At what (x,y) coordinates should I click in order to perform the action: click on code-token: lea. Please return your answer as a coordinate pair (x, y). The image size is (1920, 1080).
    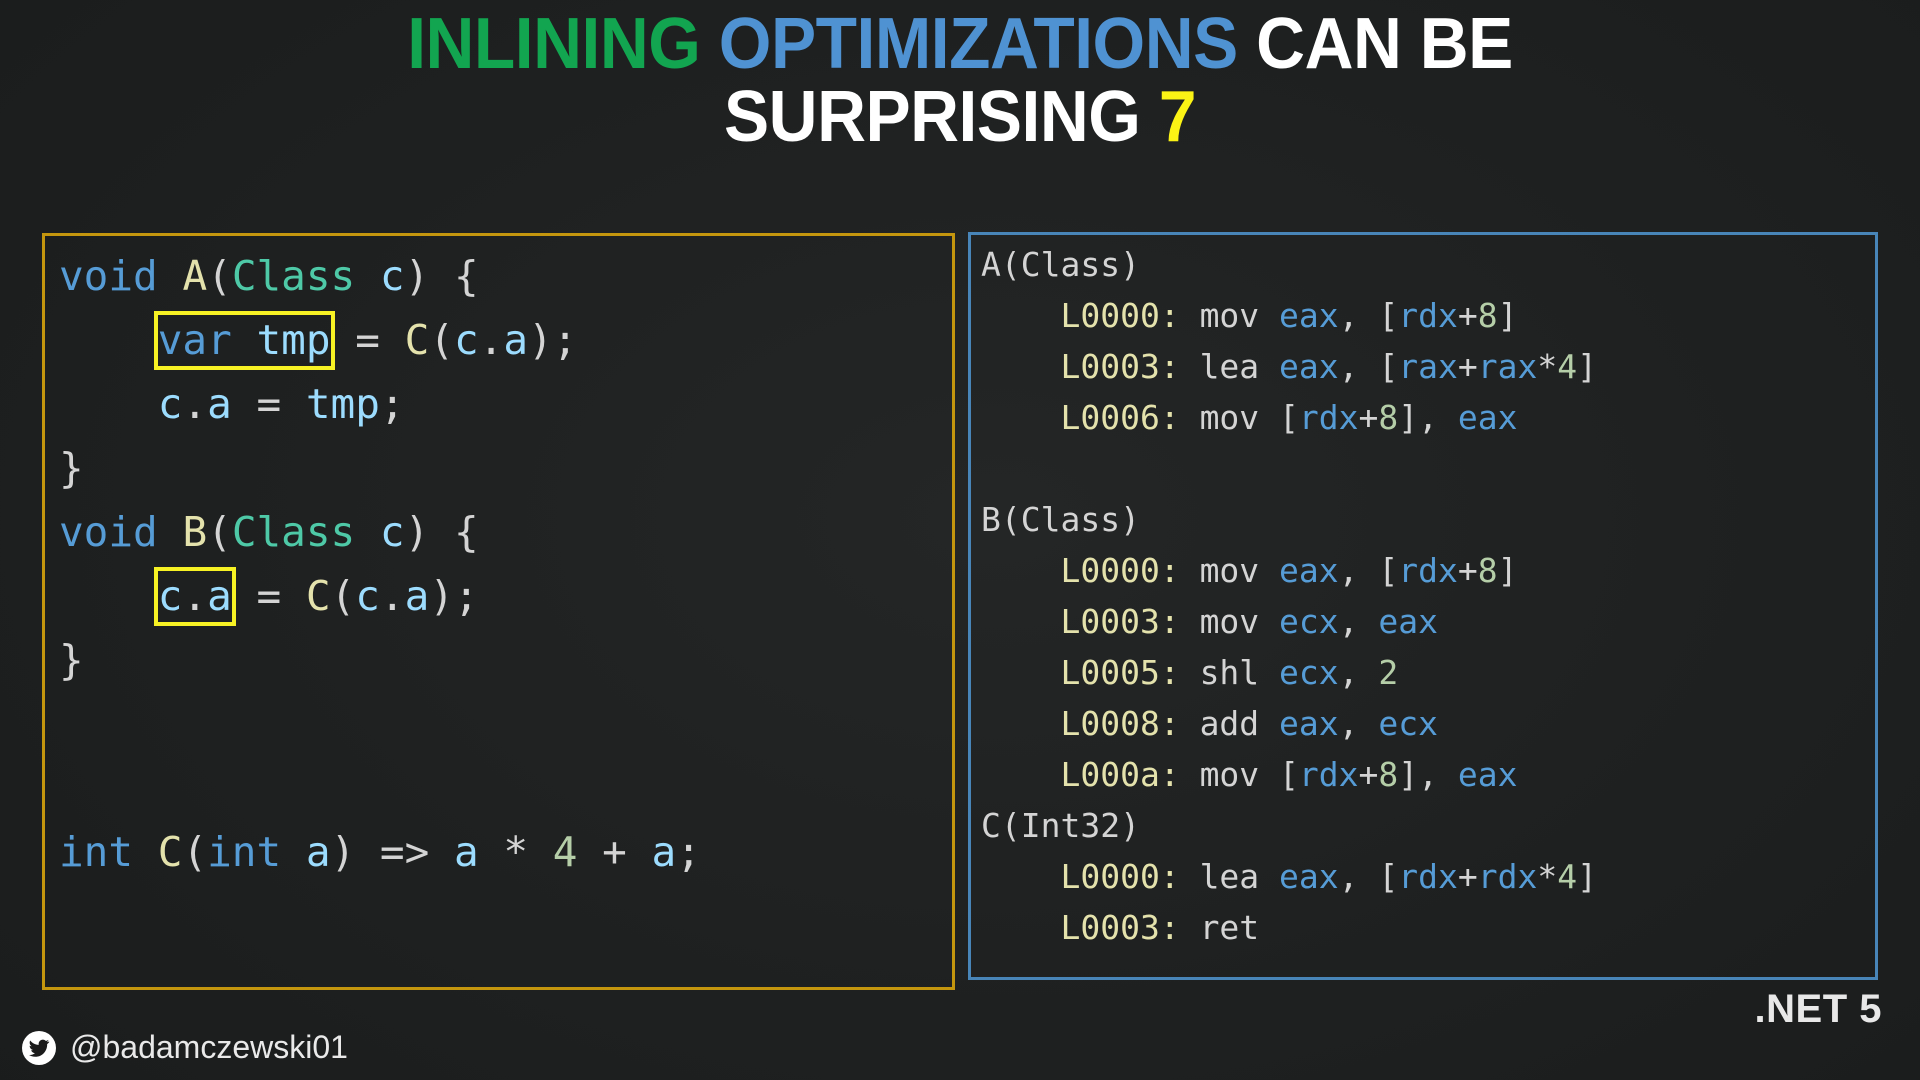
    Looking at the image, I should click on (1239, 366).